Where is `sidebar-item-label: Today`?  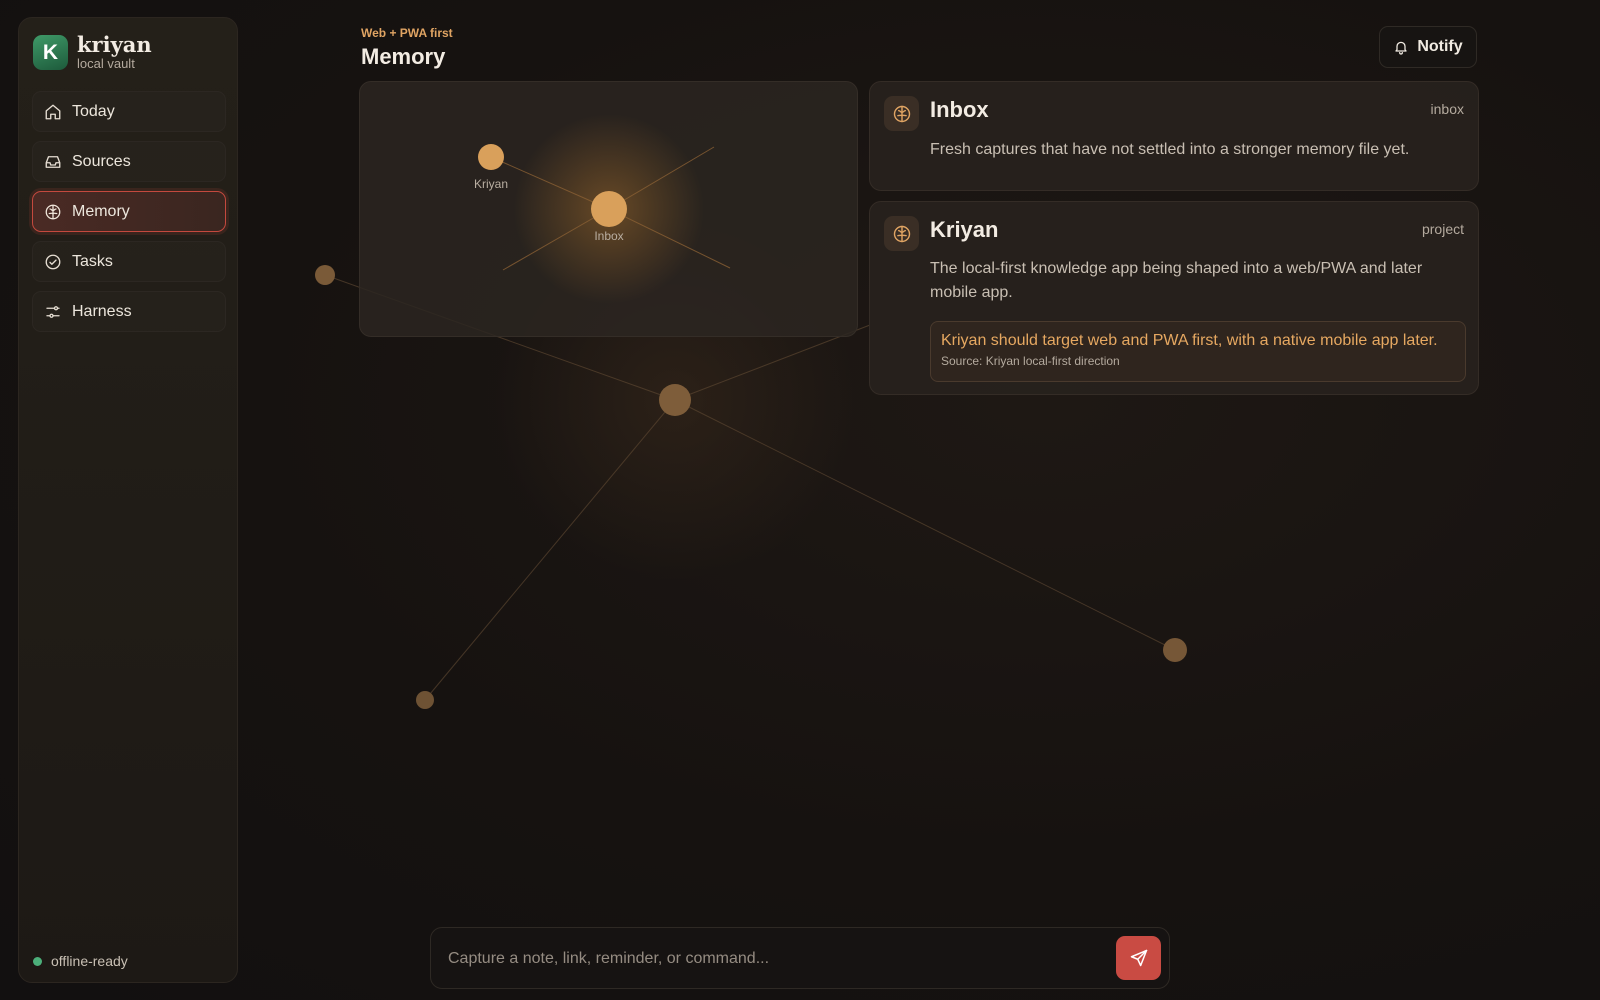
sidebar-item-label: Today is located at coordinates (93, 111).